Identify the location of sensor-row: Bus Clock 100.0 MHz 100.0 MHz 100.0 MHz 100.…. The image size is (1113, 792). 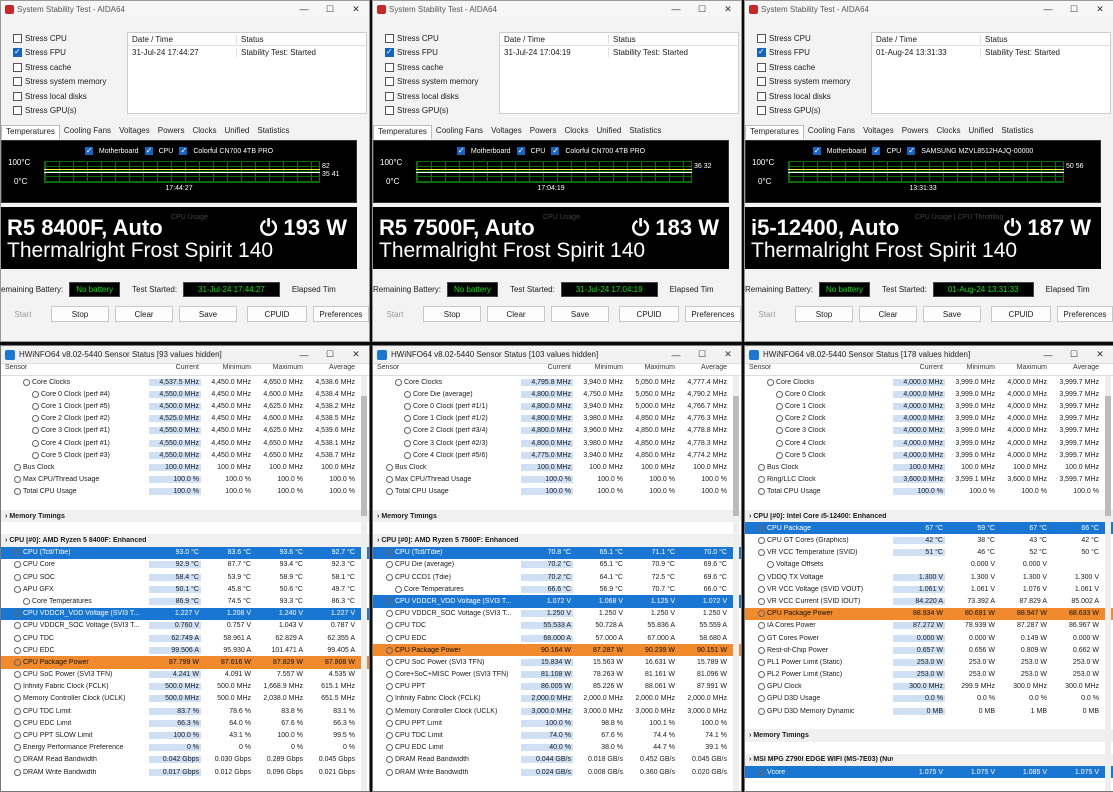
(929, 467).